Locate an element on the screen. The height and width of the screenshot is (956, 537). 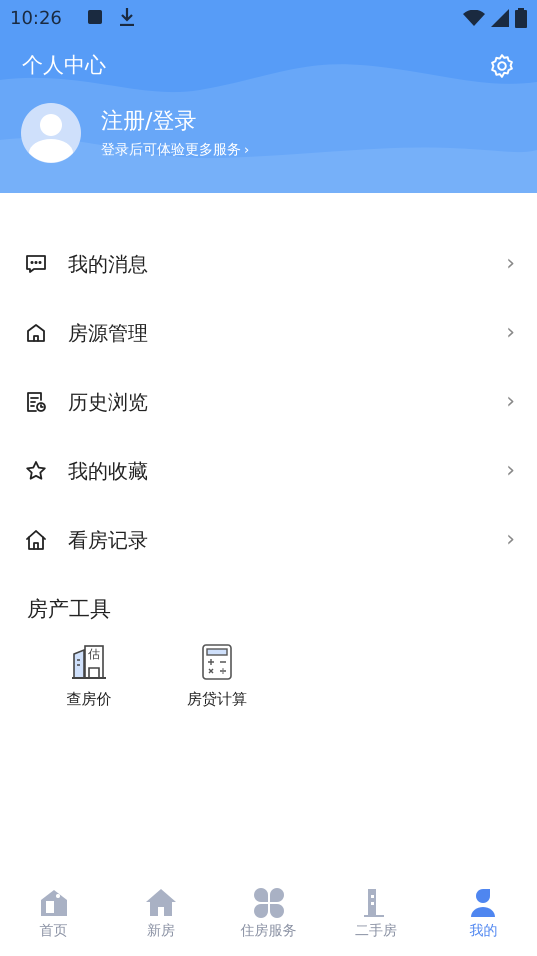
calculator-icon is located at coordinates (217, 662).